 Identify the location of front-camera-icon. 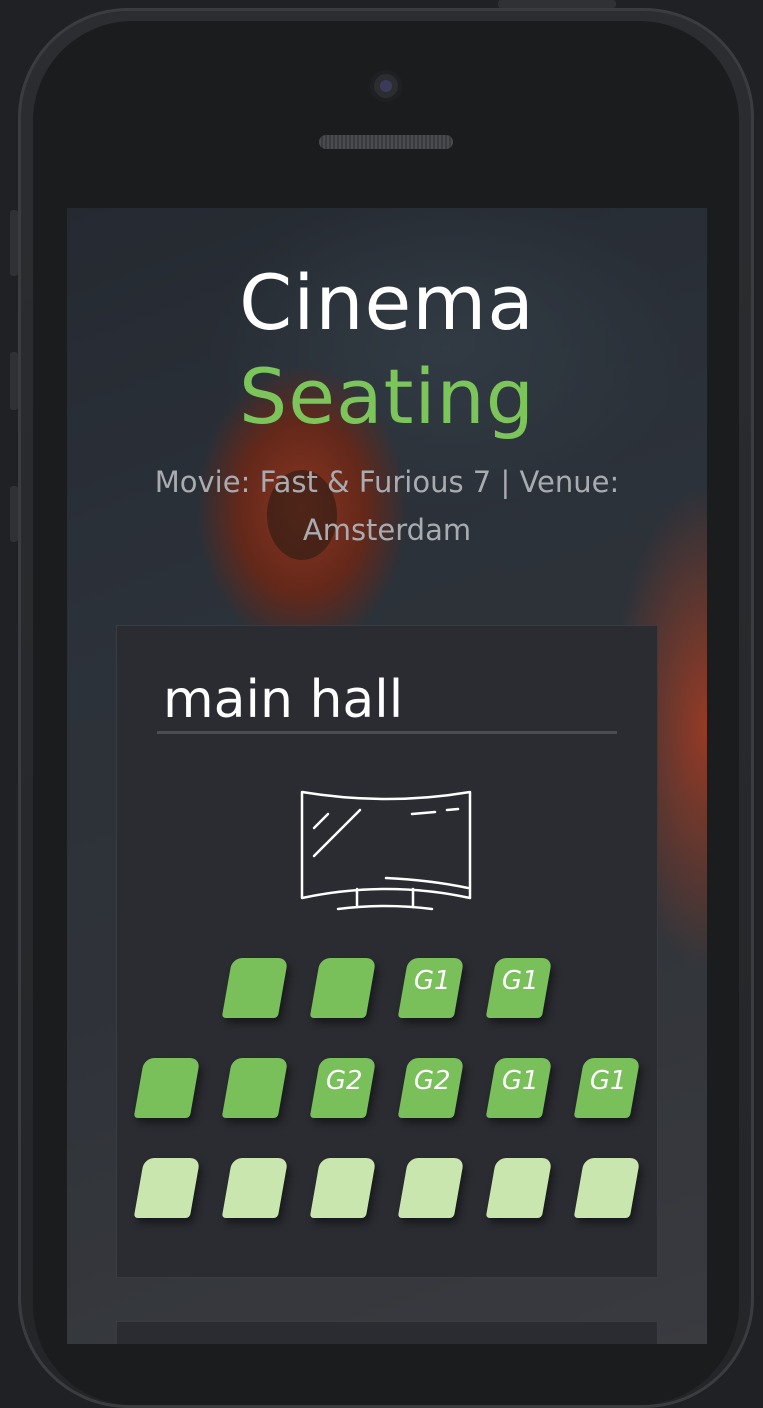
(386, 86).